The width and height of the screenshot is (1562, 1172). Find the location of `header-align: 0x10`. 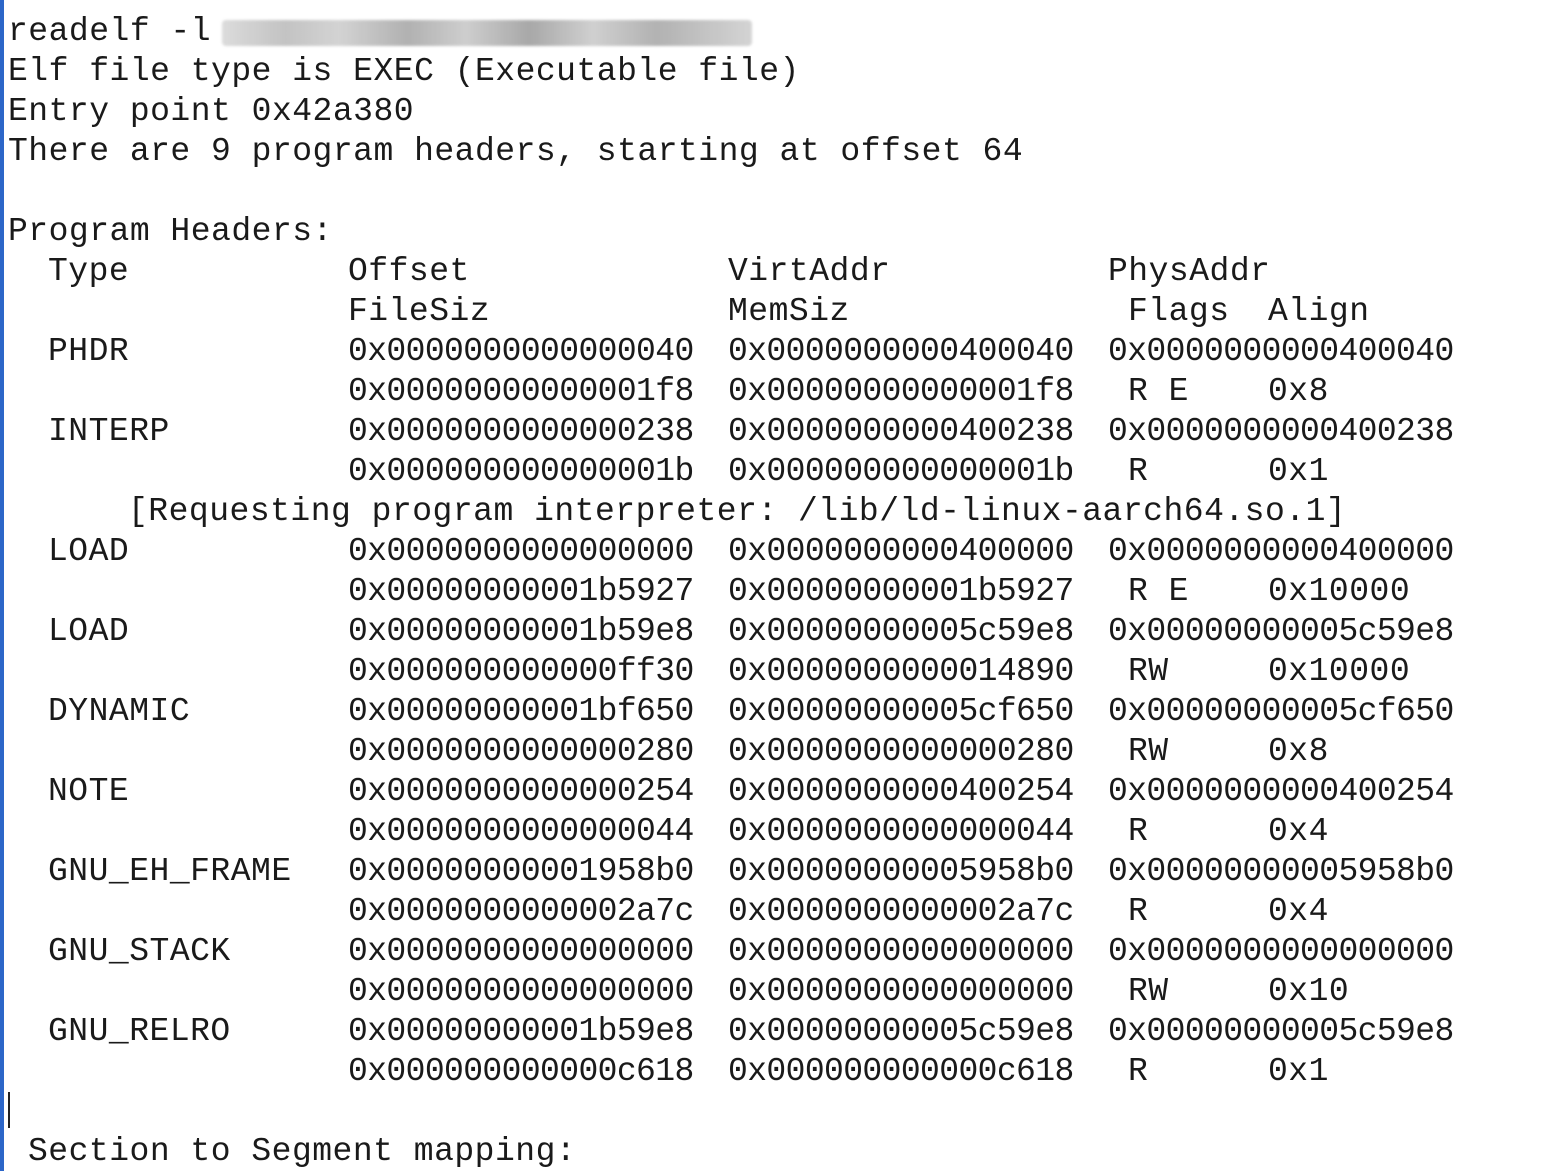

header-align: 0x10 is located at coordinates (1309, 991).